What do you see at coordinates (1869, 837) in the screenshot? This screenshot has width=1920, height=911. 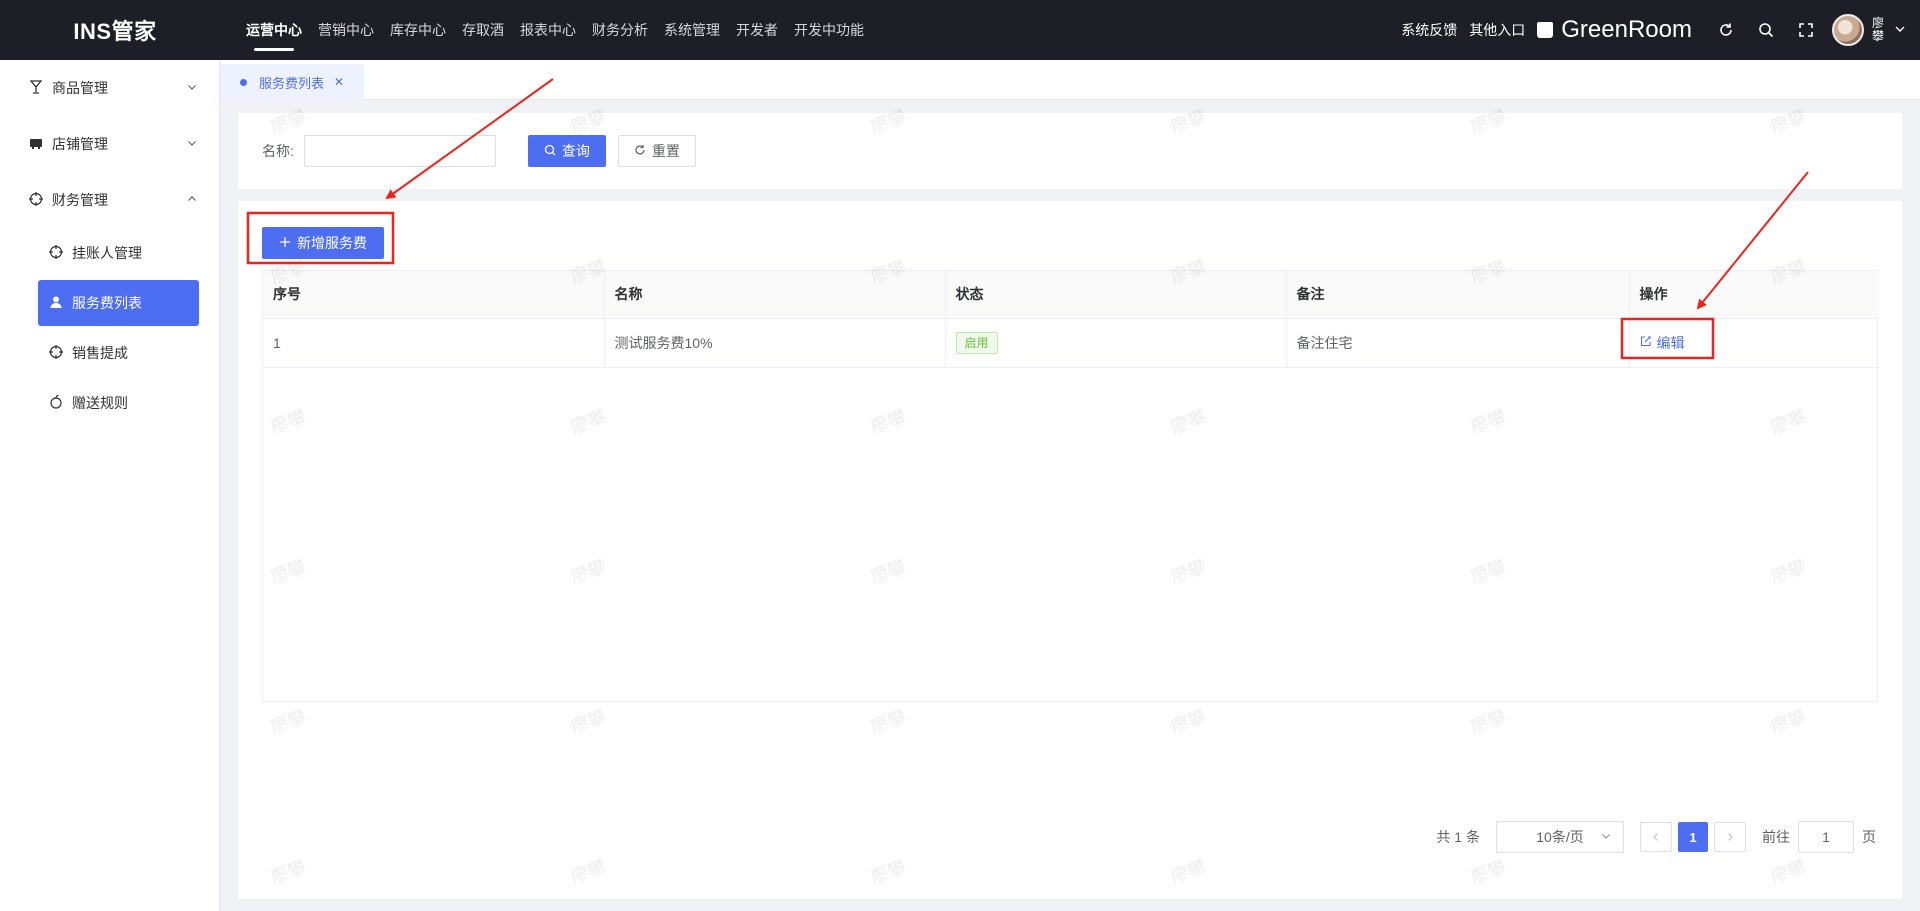 I see `page-suffix-label: 页` at bounding box center [1869, 837].